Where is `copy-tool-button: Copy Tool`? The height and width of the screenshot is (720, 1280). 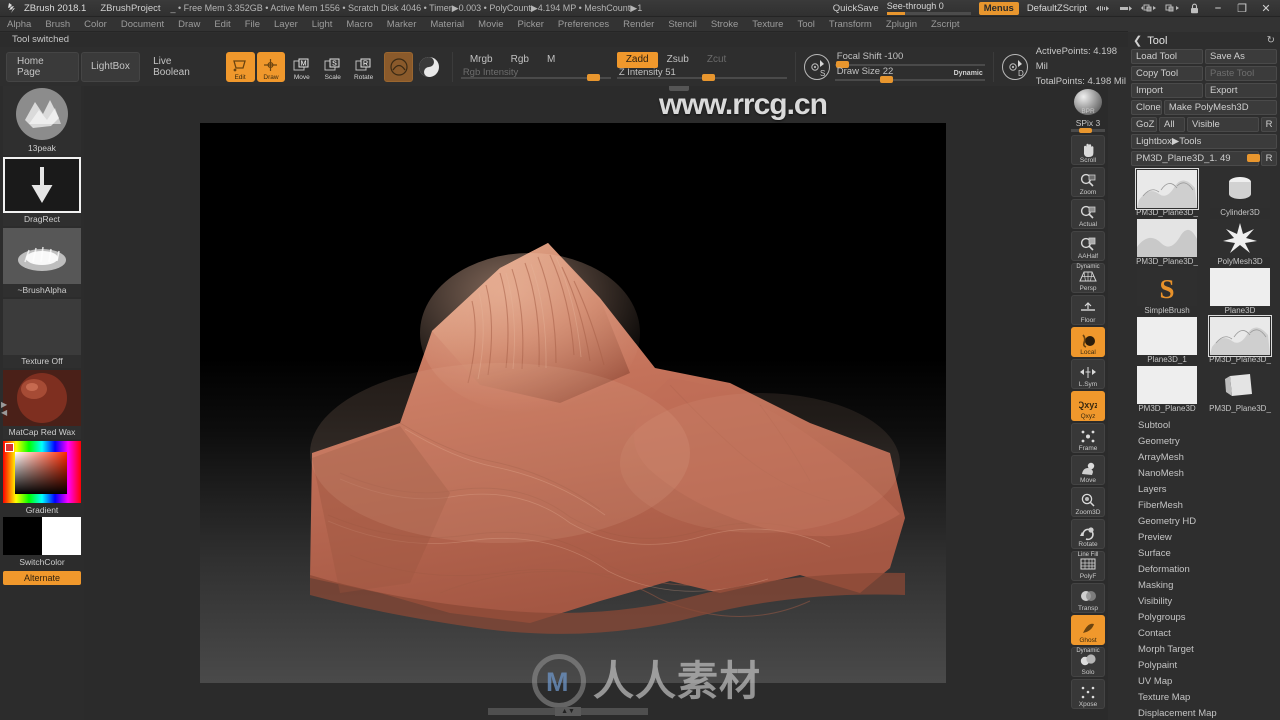
copy-tool-button: Copy Tool is located at coordinates (1167, 73).